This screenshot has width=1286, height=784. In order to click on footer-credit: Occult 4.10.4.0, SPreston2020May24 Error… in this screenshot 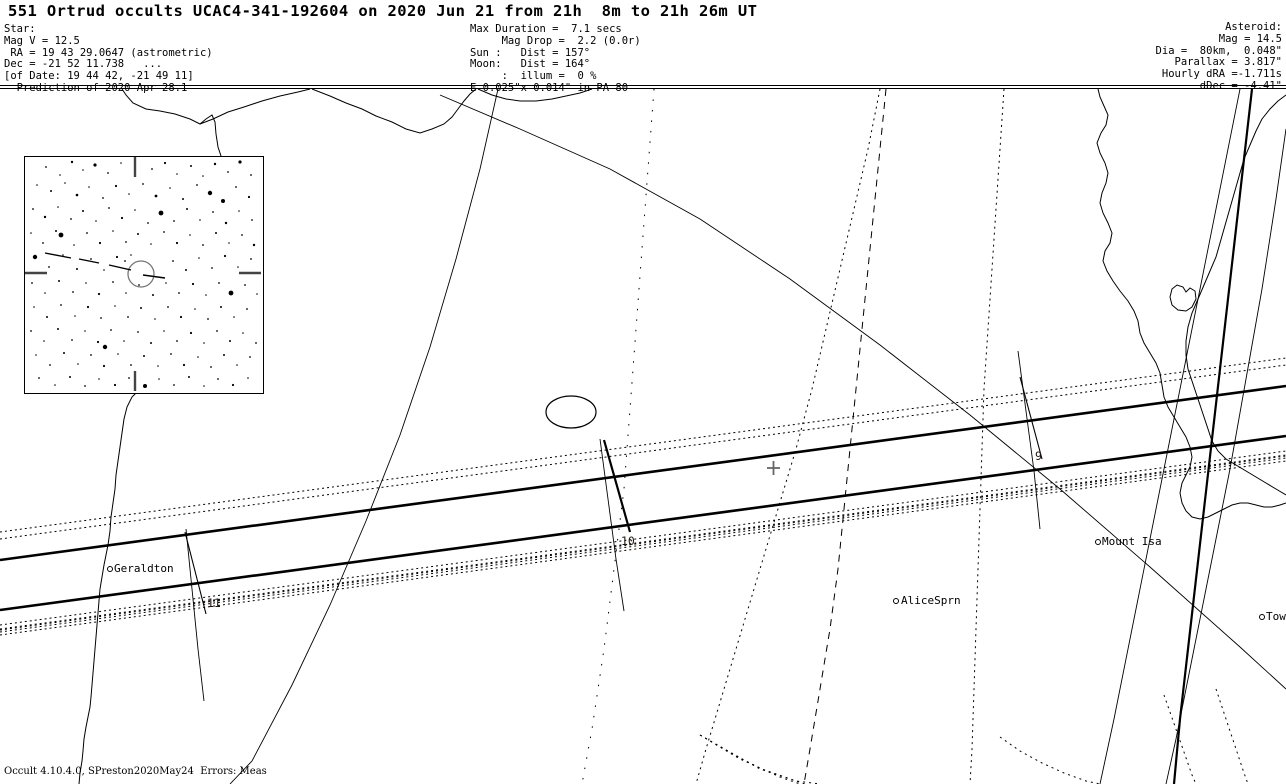, I will do `click(135, 771)`.